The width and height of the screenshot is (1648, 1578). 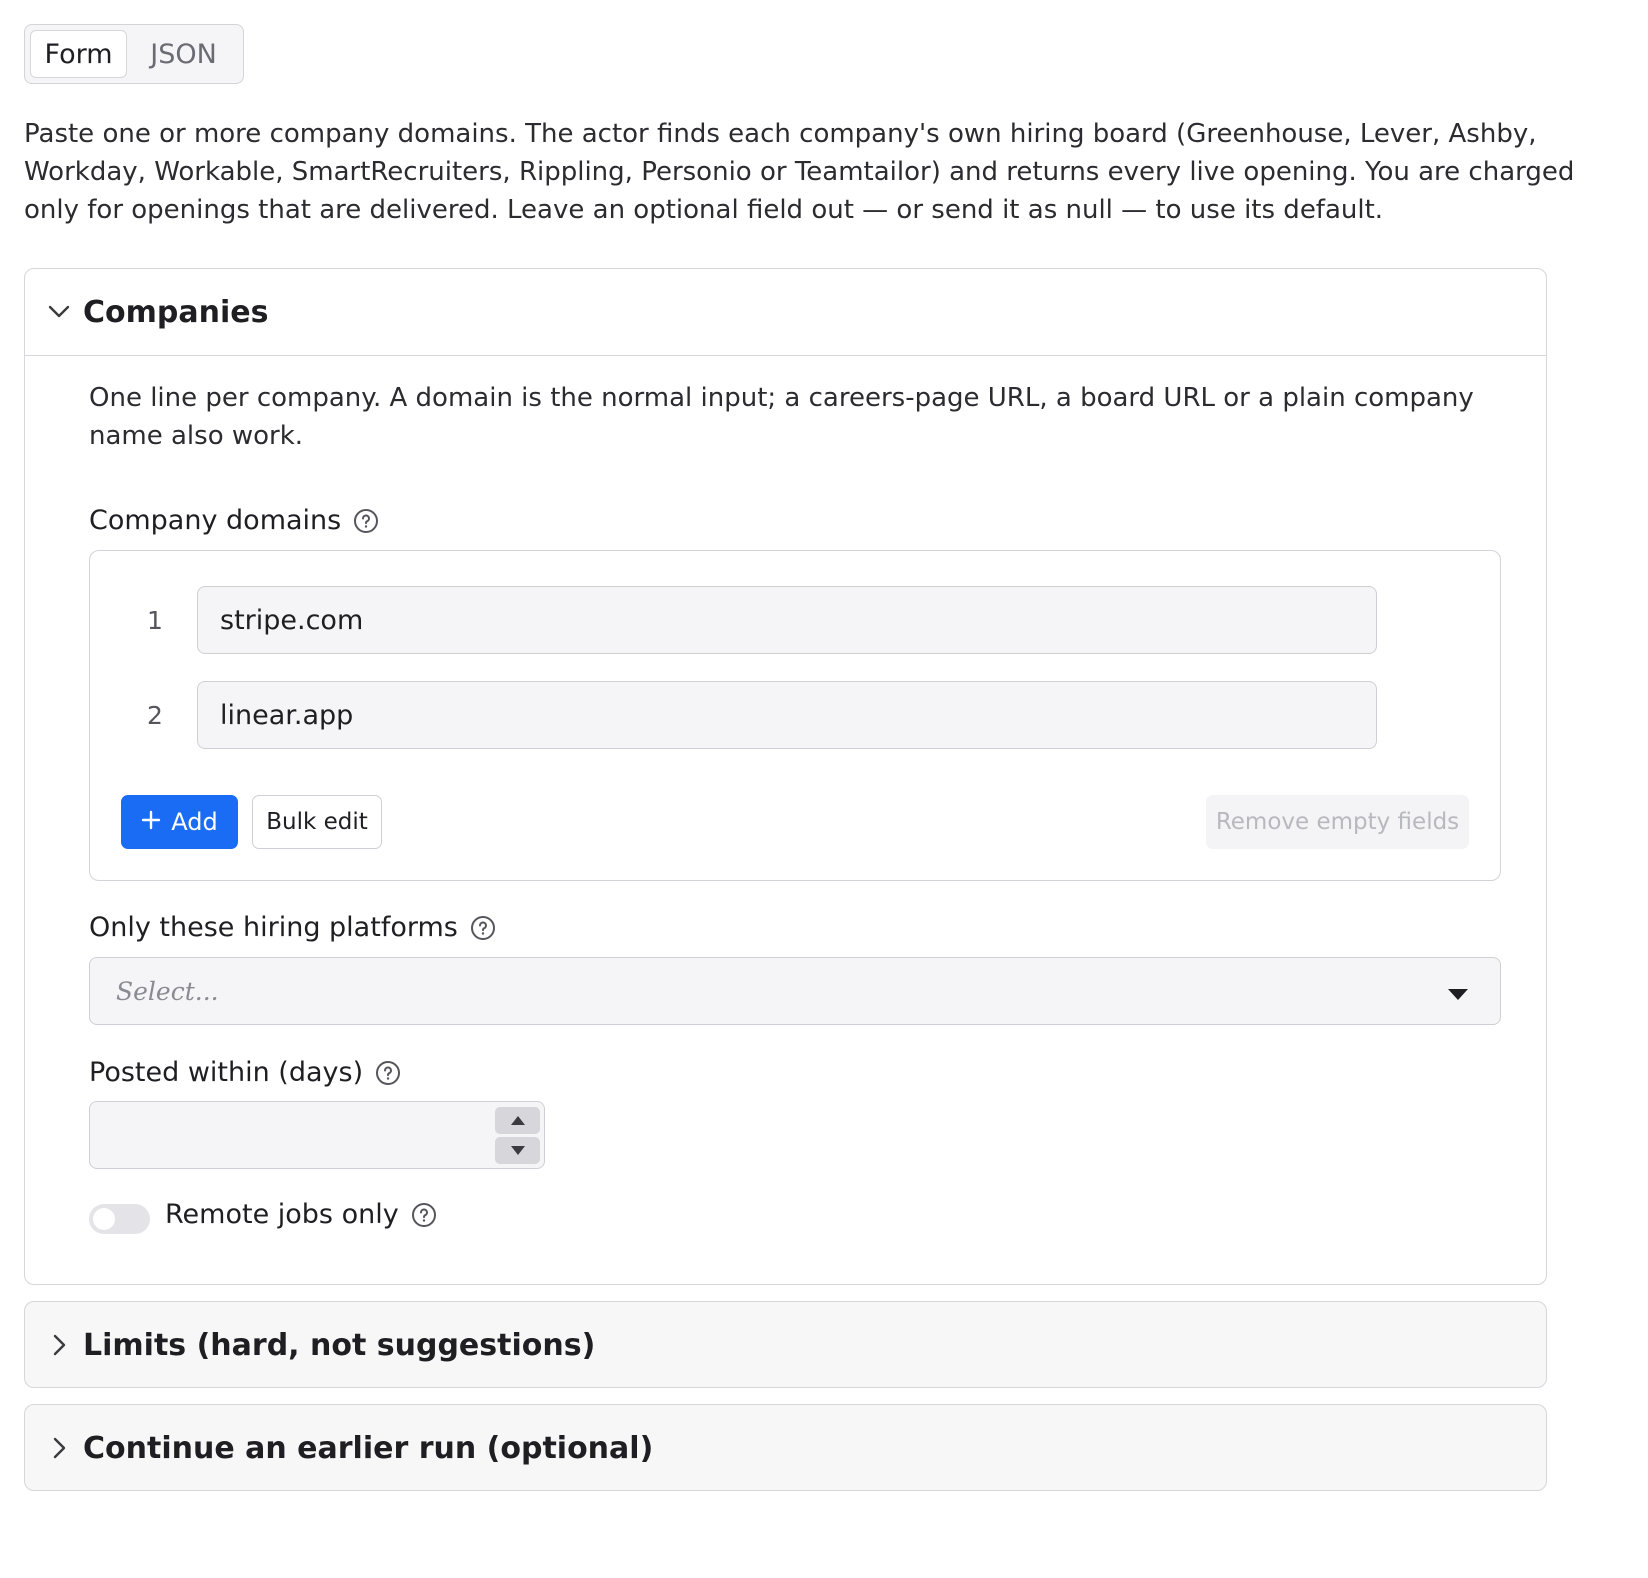 What do you see at coordinates (119, 1219) in the screenshot?
I see `remote-only-toggle` at bounding box center [119, 1219].